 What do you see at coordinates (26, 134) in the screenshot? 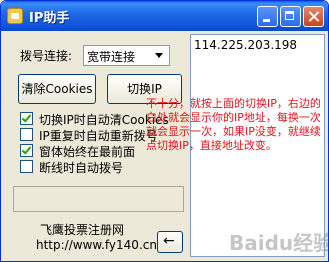
I see `redial-on-repeat-checkbox` at bounding box center [26, 134].